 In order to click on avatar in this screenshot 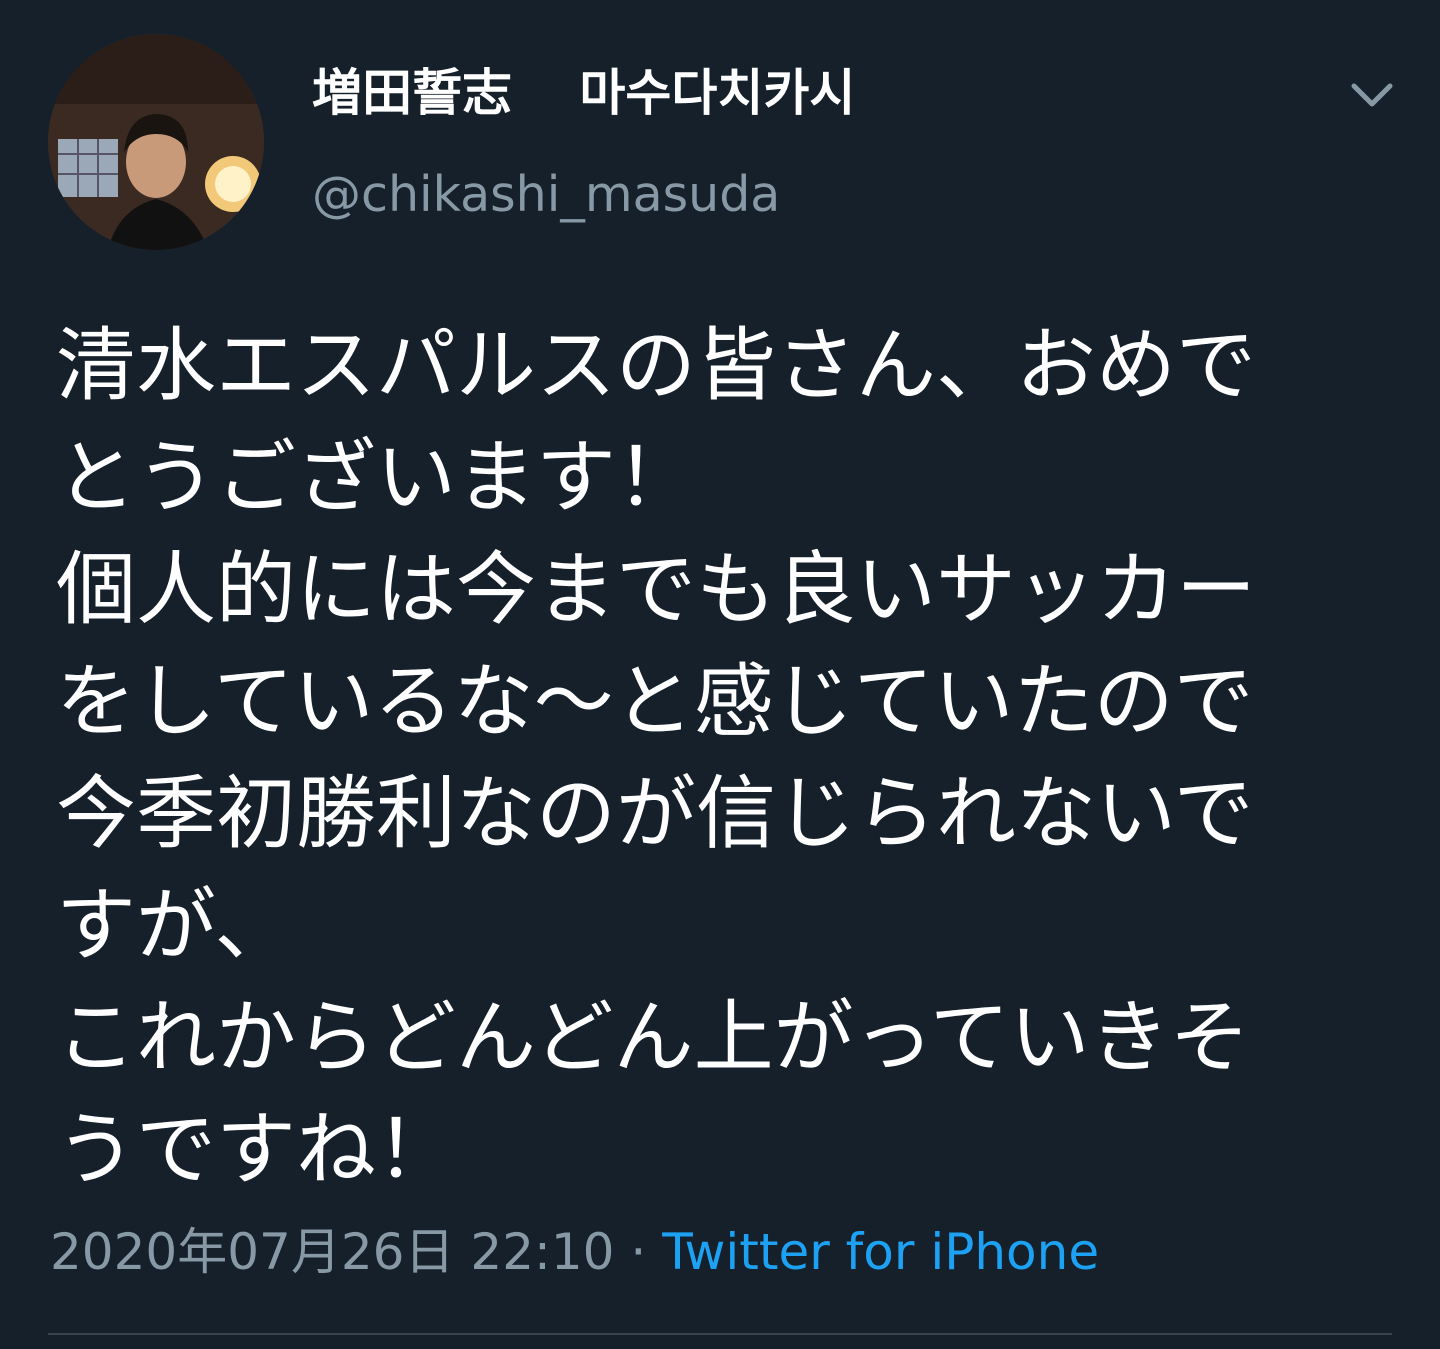, I will do `click(156, 142)`.